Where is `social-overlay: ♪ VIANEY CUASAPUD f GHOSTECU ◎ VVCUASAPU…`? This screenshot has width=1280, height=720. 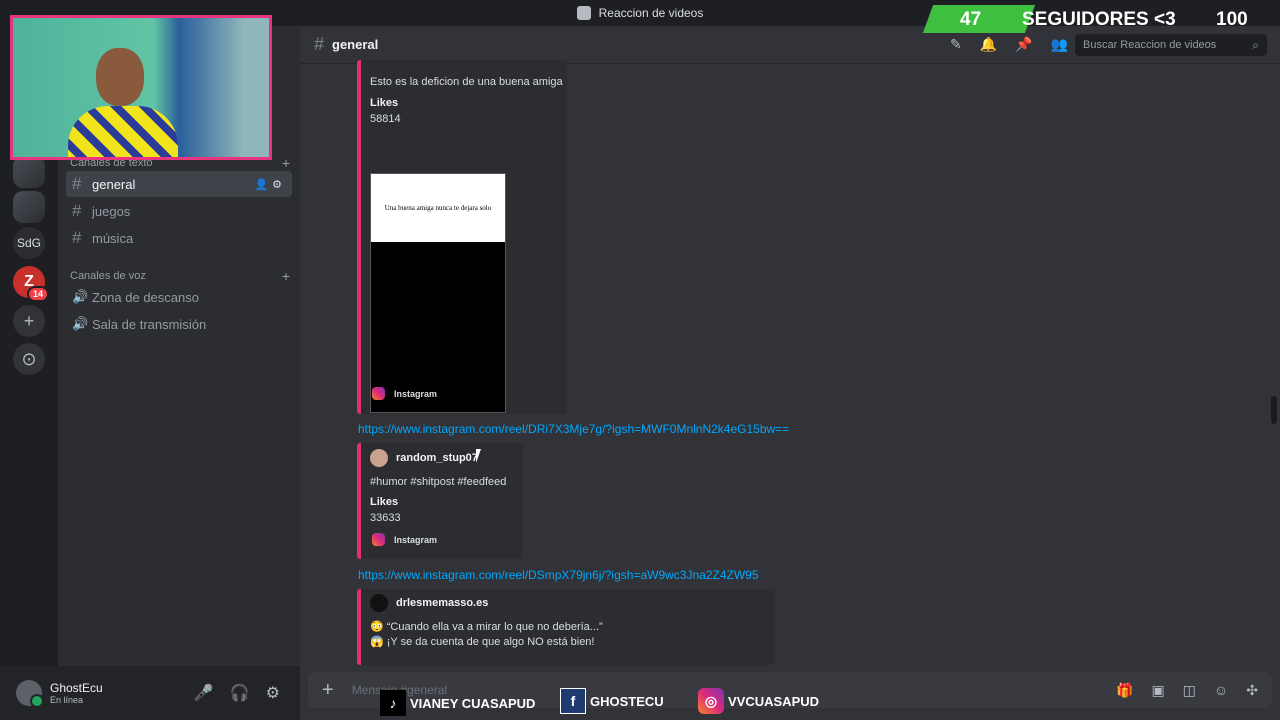 social-overlay: ♪ VIANEY CUASAPUD f GHOSTECU ◎ VVCUASAPU… is located at coordinates (605, 703).